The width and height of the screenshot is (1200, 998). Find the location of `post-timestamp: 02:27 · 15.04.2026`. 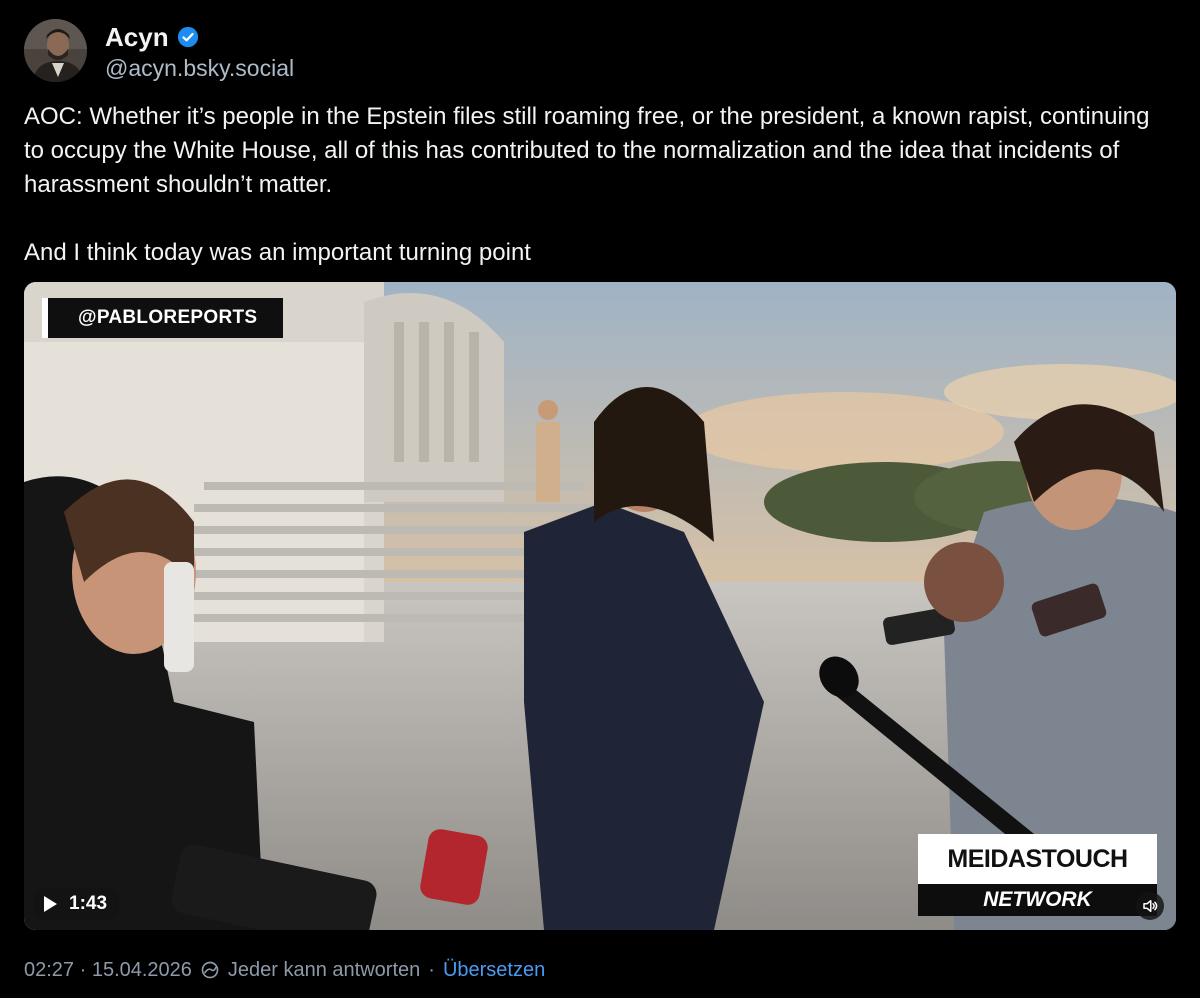

post-timestamp: 02:27 · 15.04.2026 is located at coordinates (108, 970).